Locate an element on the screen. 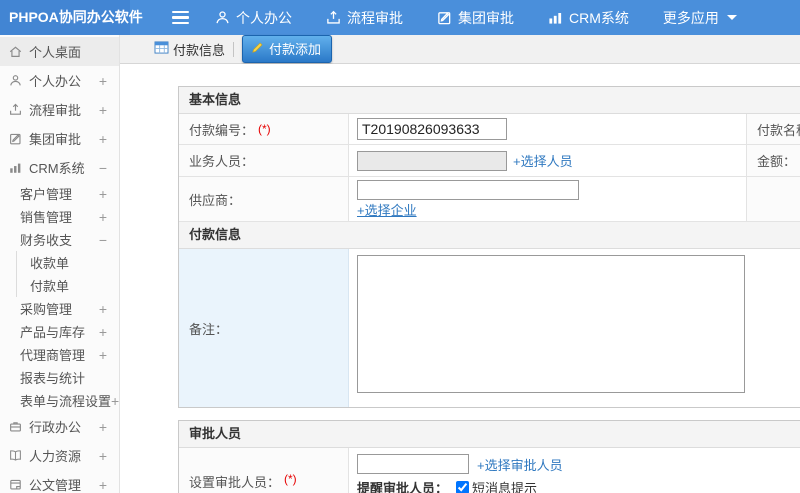 The width and height of the screenshot is (800, 493). sidebar-navigation: 个人桌面 个人办公 + 流程审批 + 集团审批 + CRM系统 − 客户管理 + is located at coordinates (60, 264).